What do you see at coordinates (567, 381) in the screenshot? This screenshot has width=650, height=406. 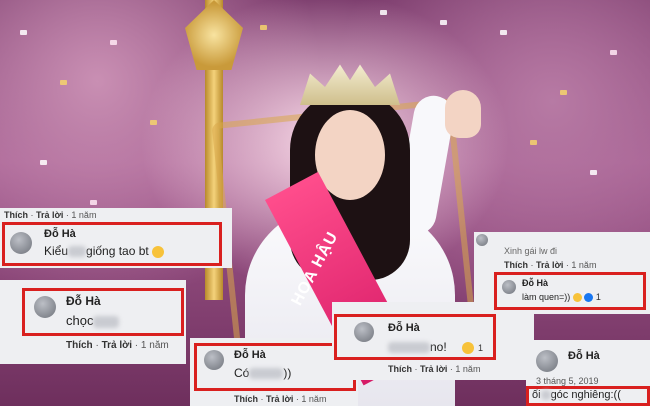 I see `comment-date: 3 tháng 5, 2019` at bounding box center [567, 381].